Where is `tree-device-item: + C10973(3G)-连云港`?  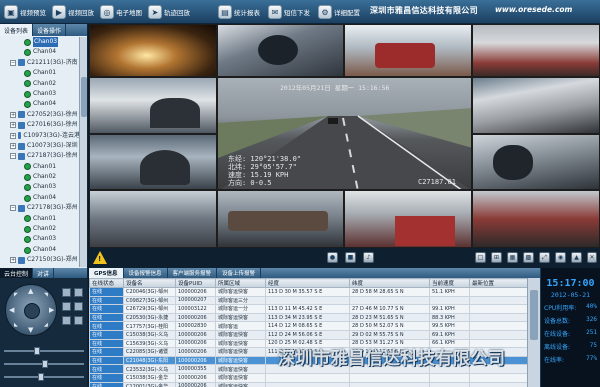
tree-device-item: + C10973(3G)-连云港 is located at coordinates (40, 136).